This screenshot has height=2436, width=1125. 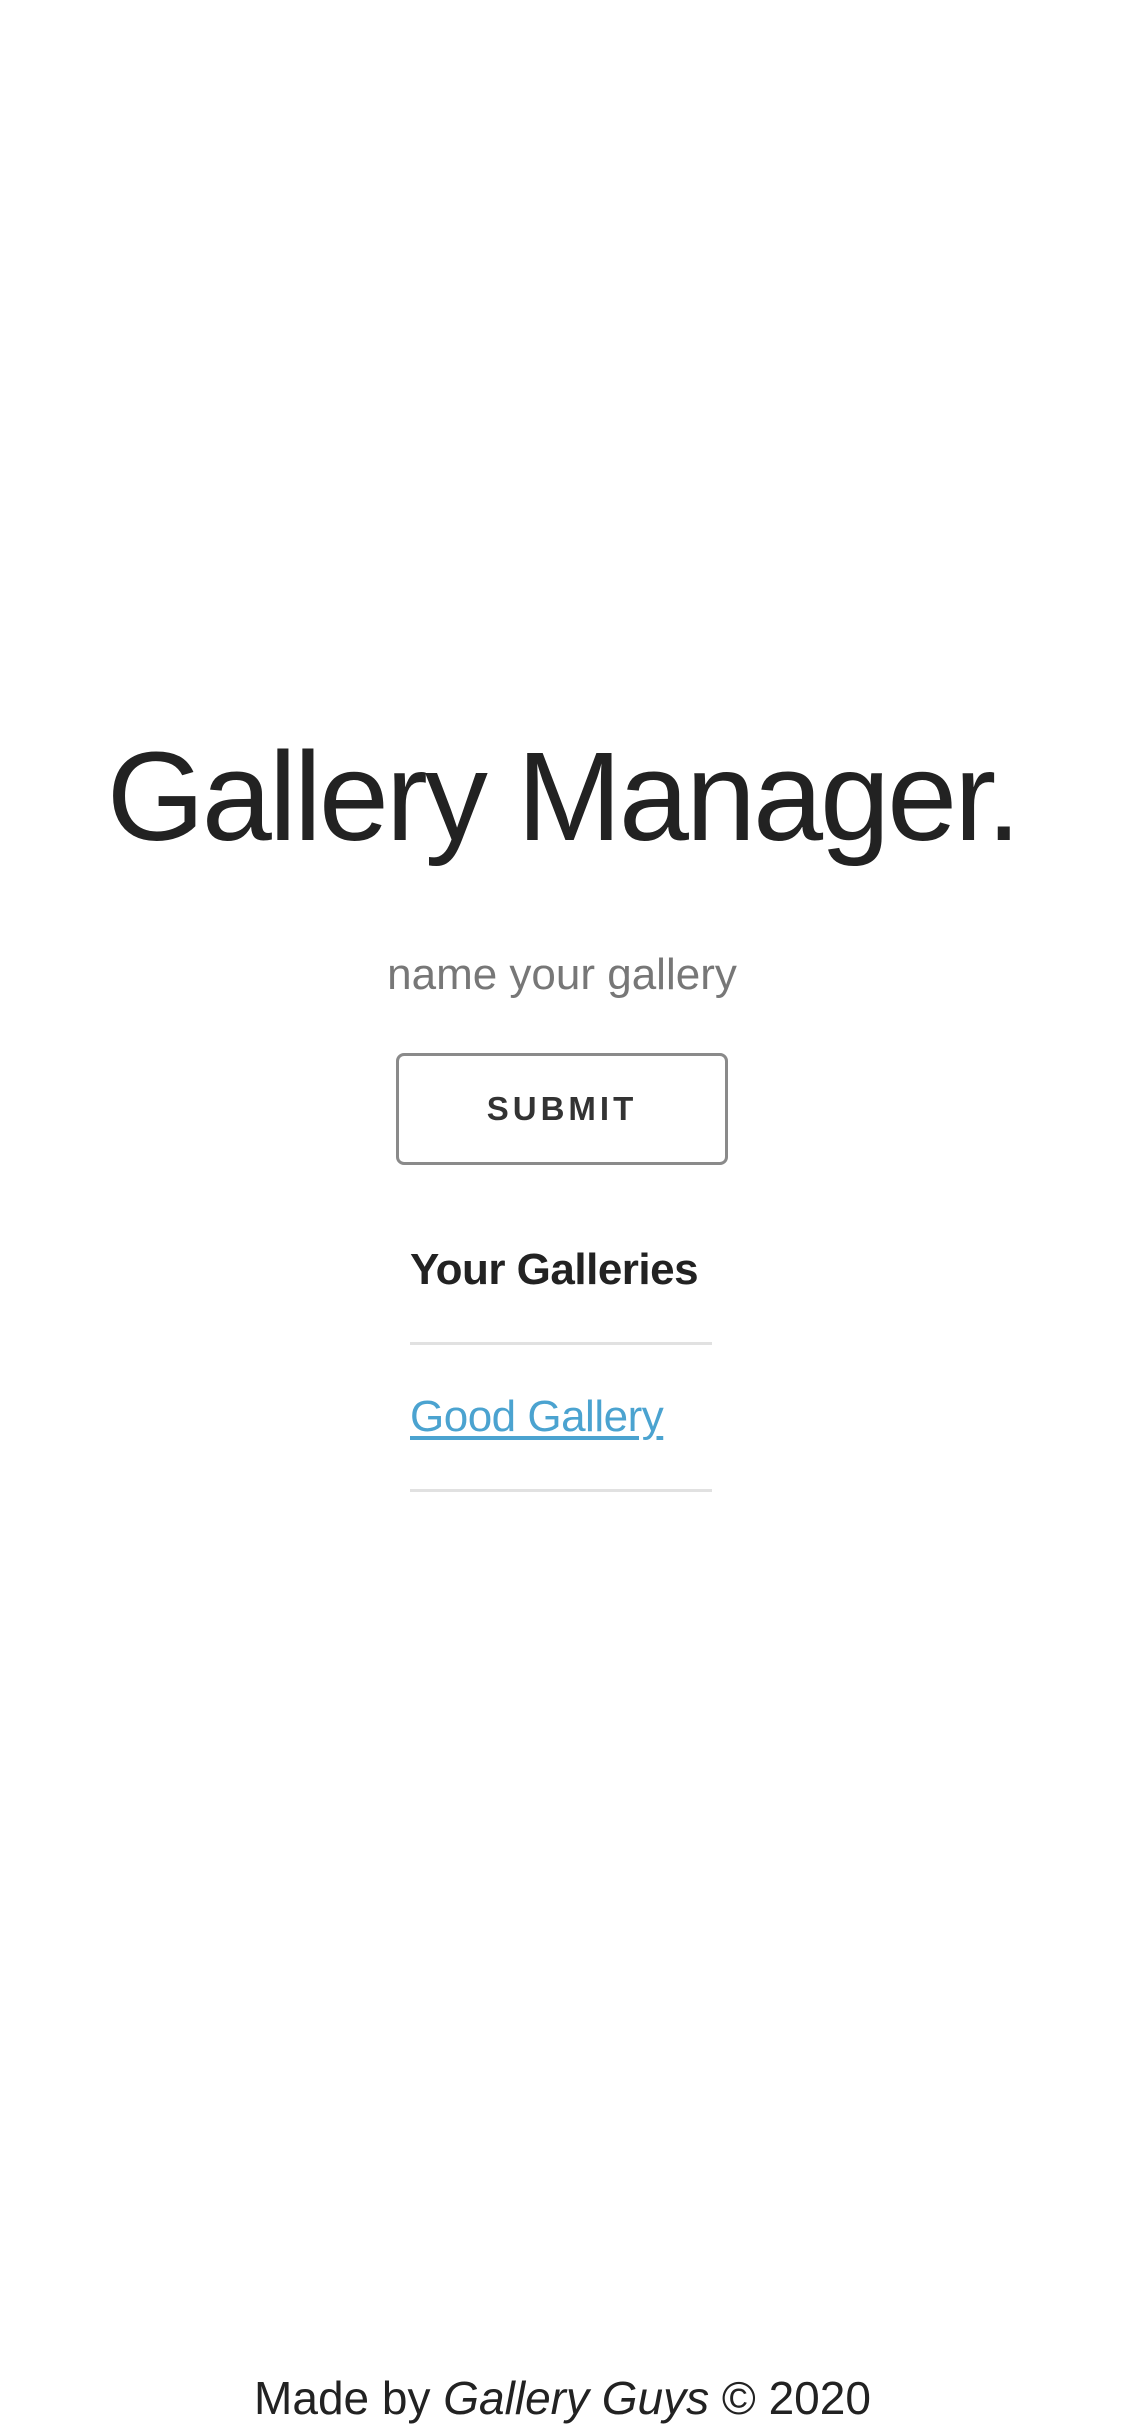 I want to click on page-title: Gallery Manager., so click(x=563, y=796).